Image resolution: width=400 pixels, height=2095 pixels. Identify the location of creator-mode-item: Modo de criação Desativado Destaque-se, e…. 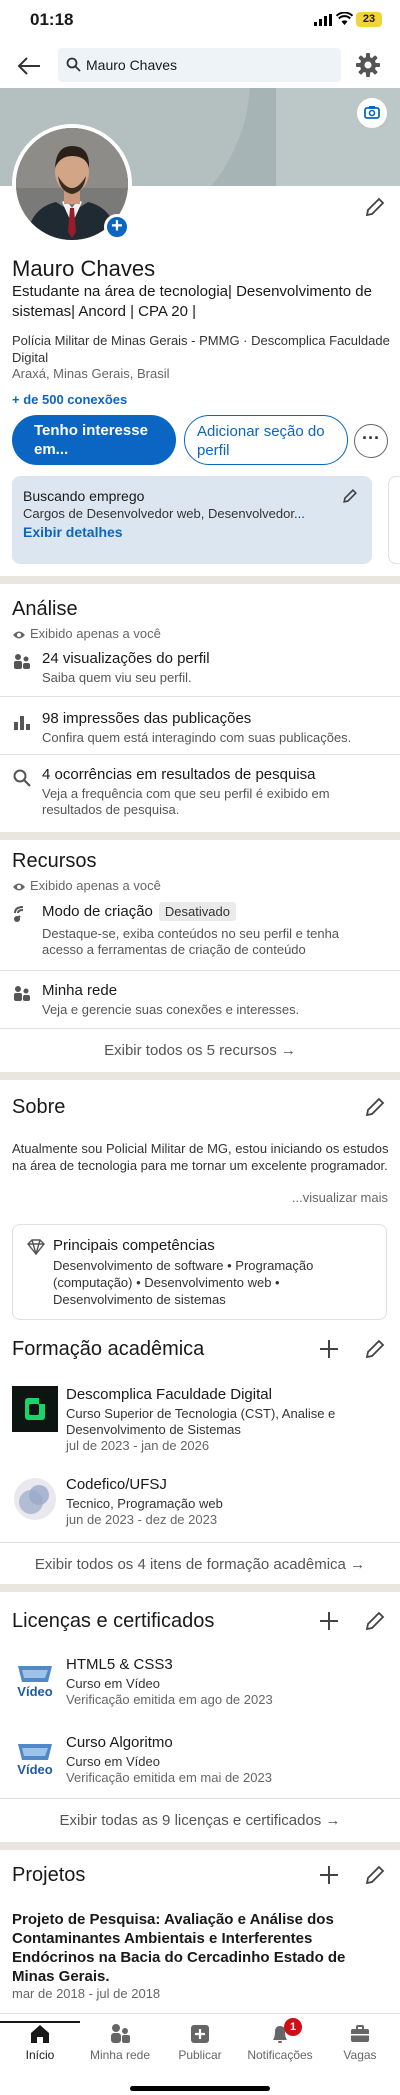
(200, 932).